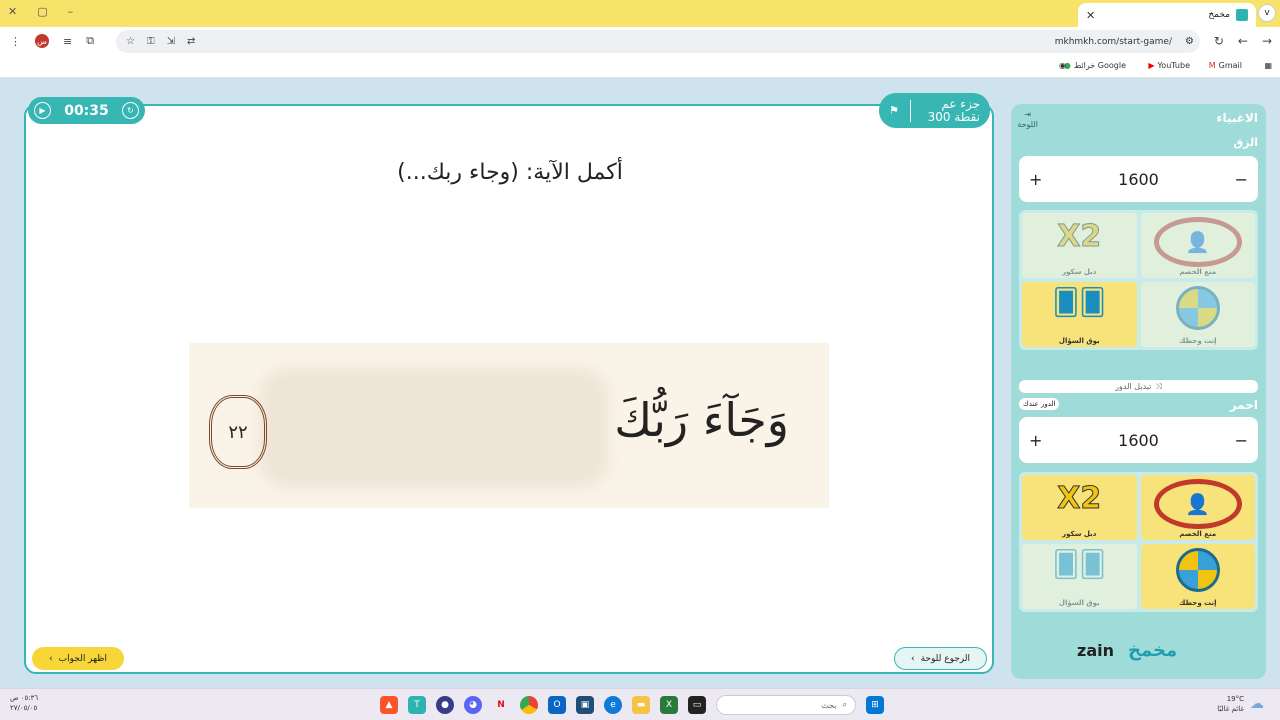 The width and height of the screenshot is (1280, 720). I want to click on folder-icon: ▬, so click(641, 705).